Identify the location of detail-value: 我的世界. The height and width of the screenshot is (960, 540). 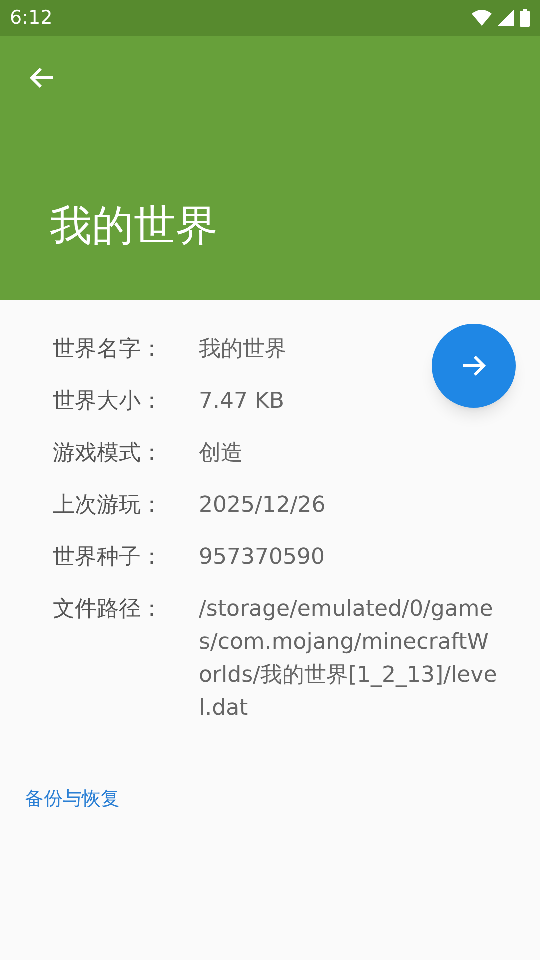
(243, 350).